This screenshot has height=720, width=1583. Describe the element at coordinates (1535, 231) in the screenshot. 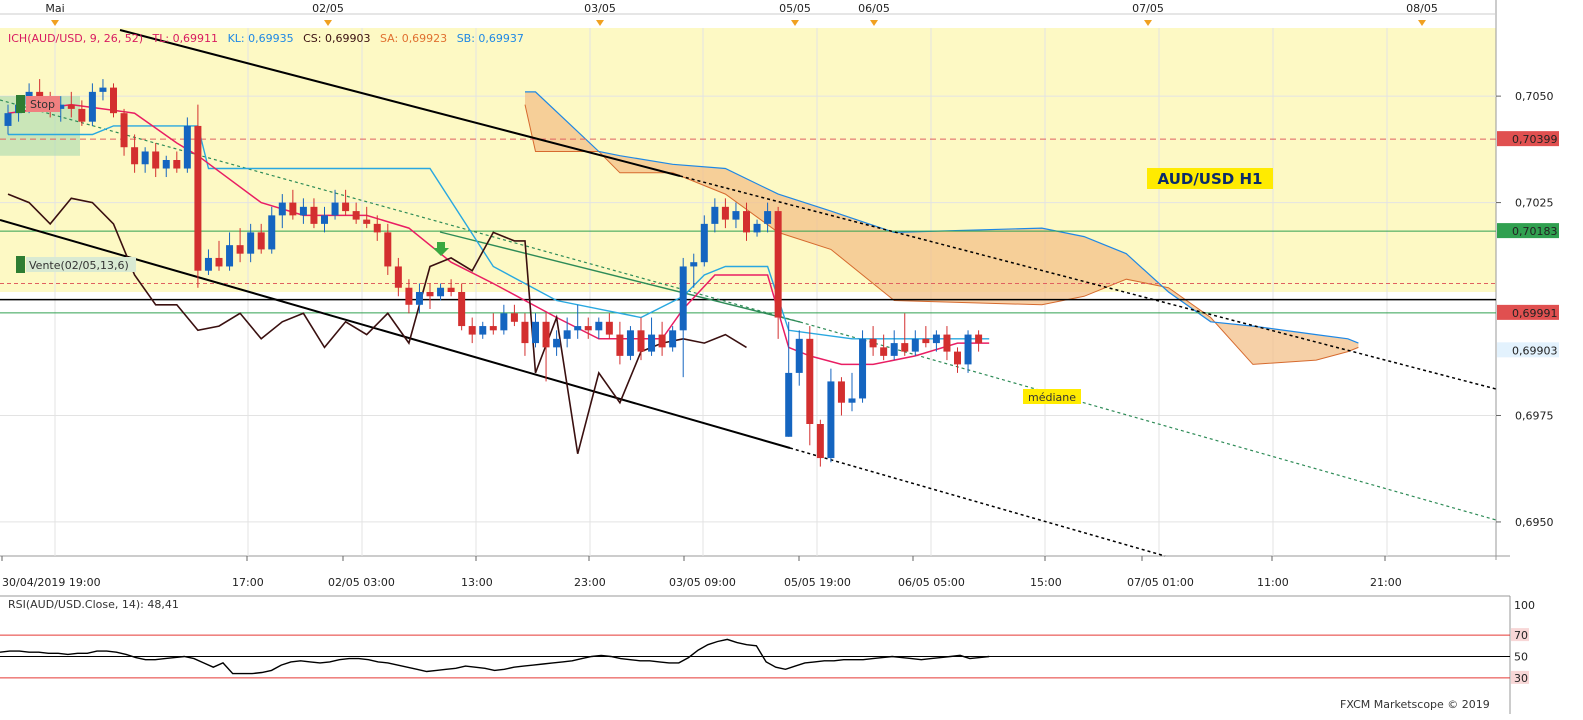

I see `price-label: 0,70183` at that location.